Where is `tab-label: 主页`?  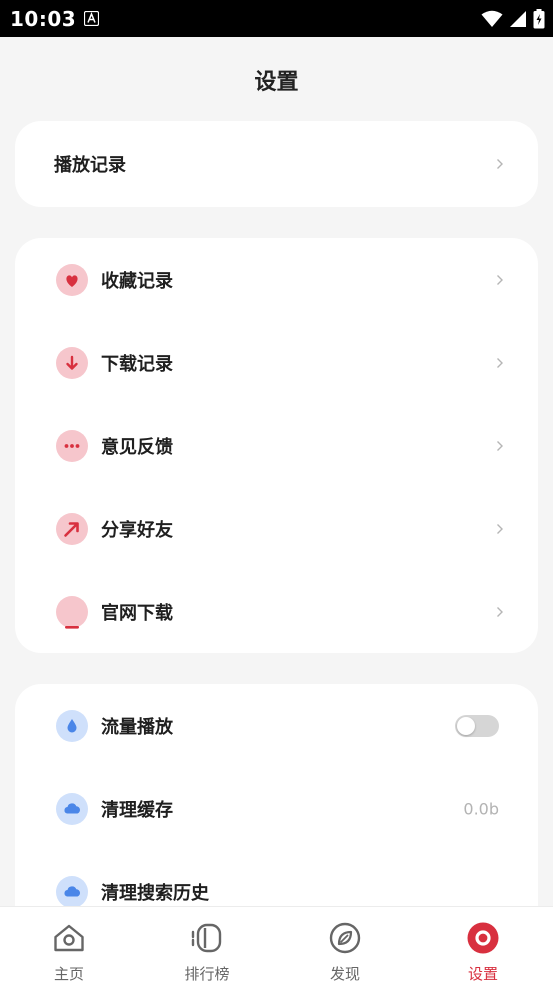
tab-label: 主页 is located at coordinates (68, 974).